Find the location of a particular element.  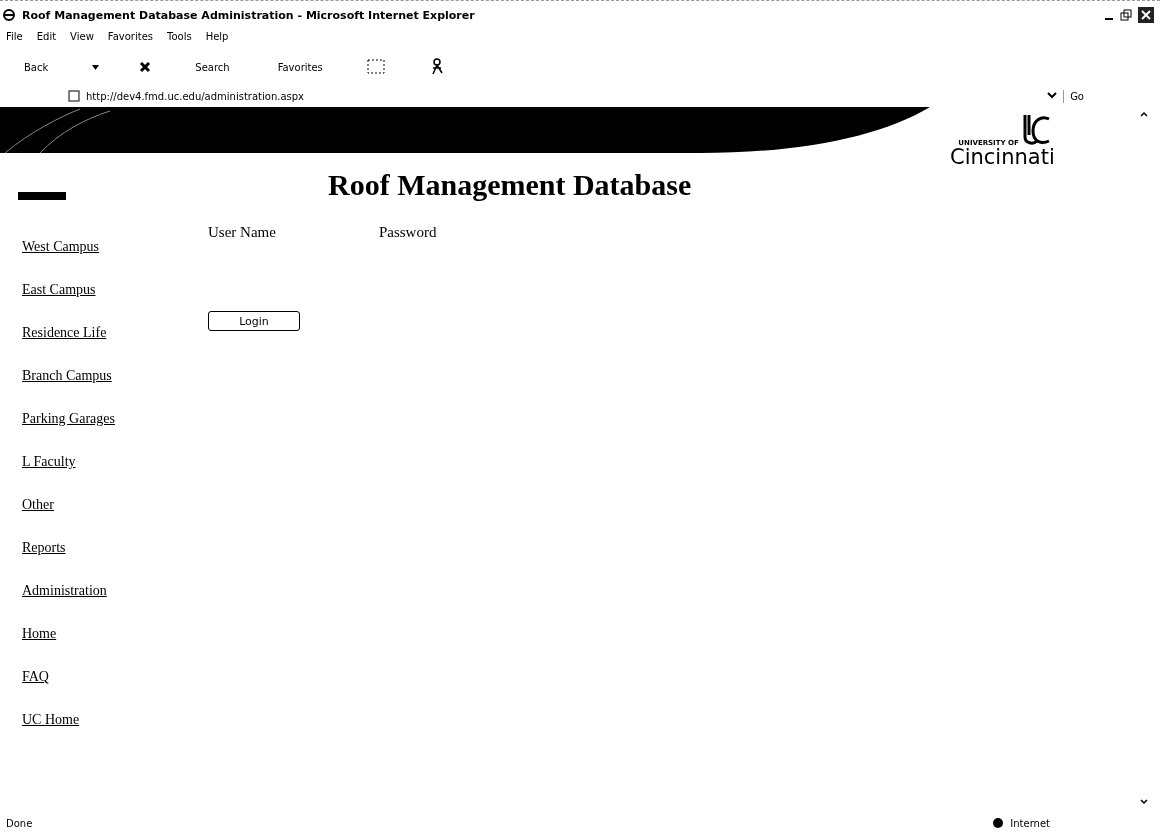

menu-item: Edit is located at coordinates (46, 39).